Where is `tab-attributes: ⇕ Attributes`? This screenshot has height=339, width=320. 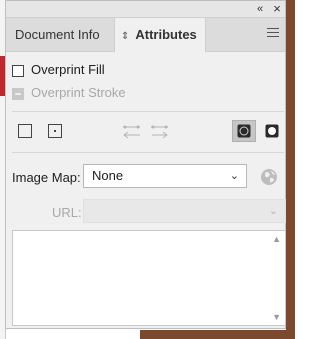 tab-attributes: ⇕ Attributes is located at coordinates (160, 35).